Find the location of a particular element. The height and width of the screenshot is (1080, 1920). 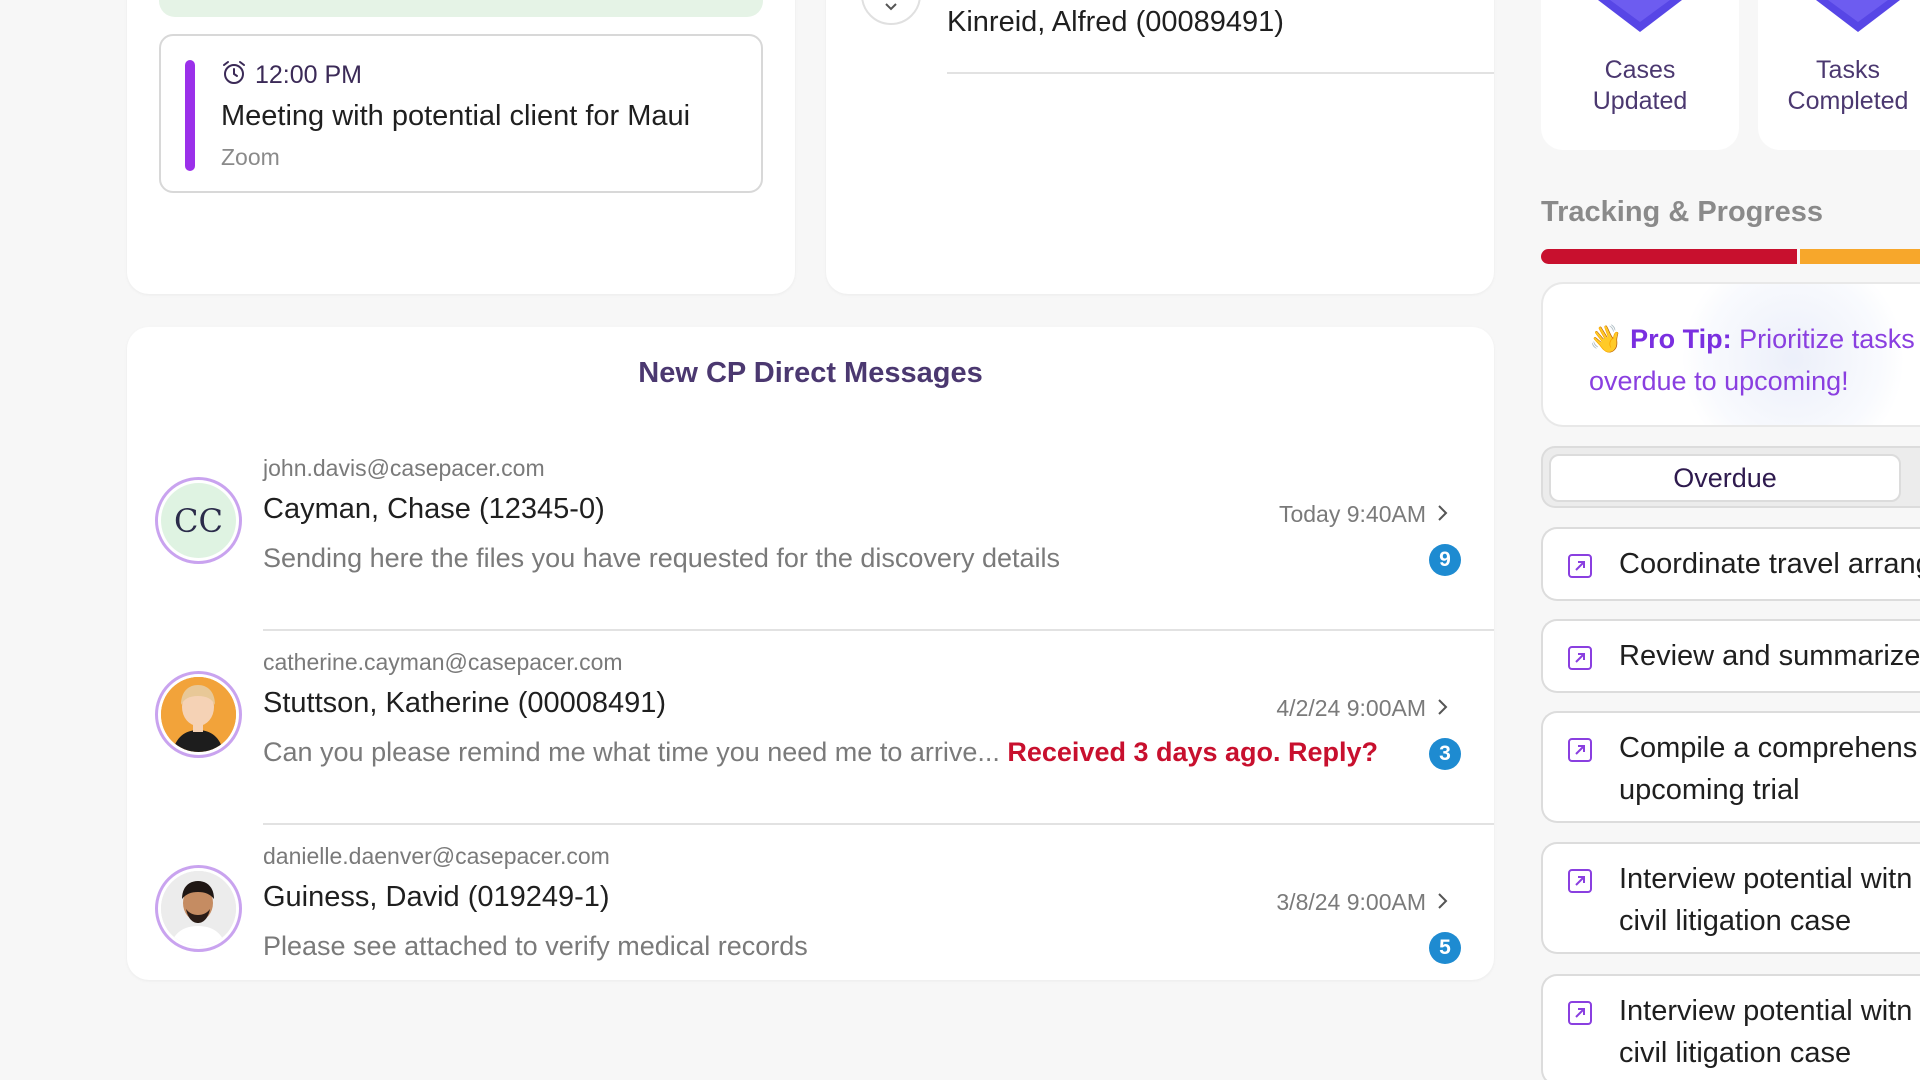

task-item: Review and summarize is located at coordinates (1730, 656).